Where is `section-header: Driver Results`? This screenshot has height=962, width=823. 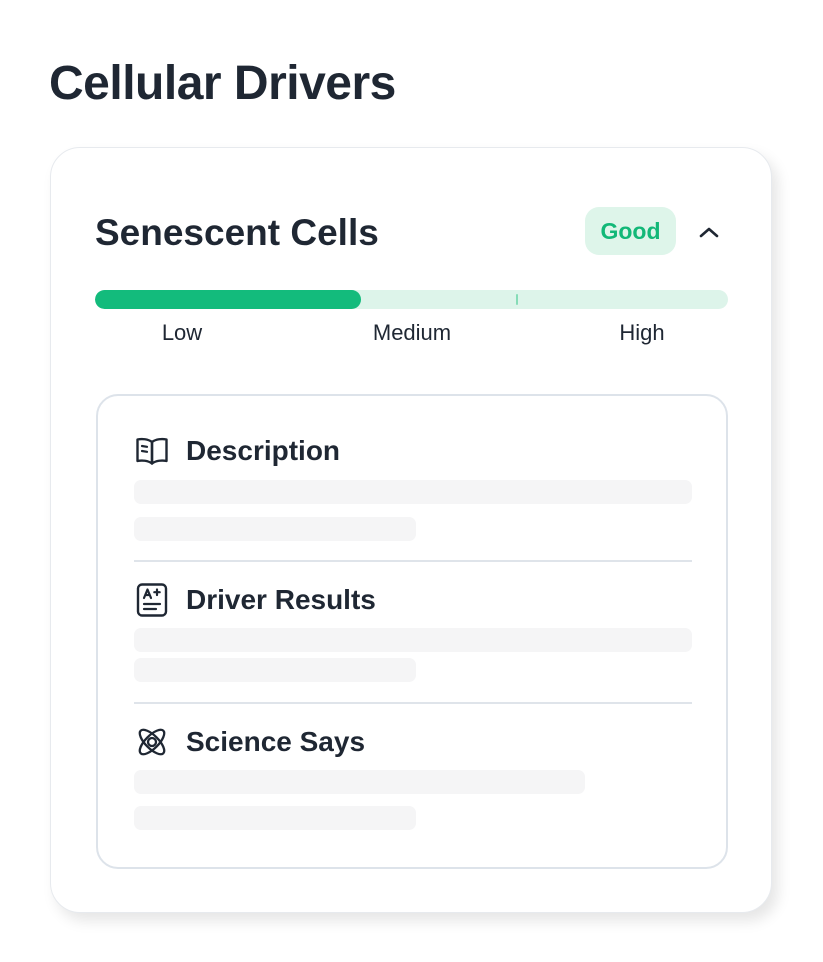 section-header: Driver Results is located at coordinates (255, 600).